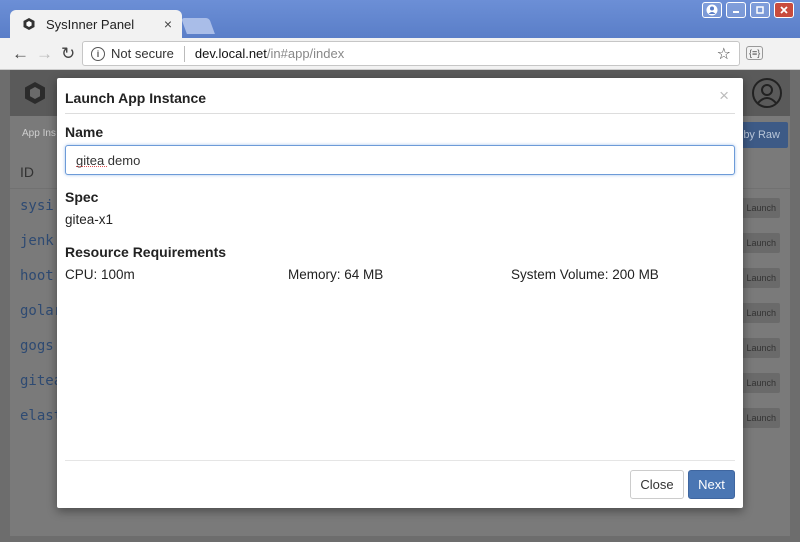  Describe the element at coordinates (20, 54) in the screenshot. I see `back-arrow-icon: ←` at that location.